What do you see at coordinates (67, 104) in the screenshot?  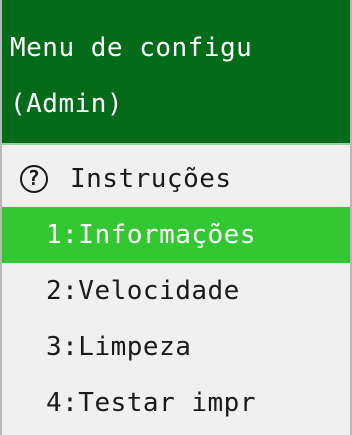 I see `menu-title-line-2: (Admin)` at bounding box center [67, 104].